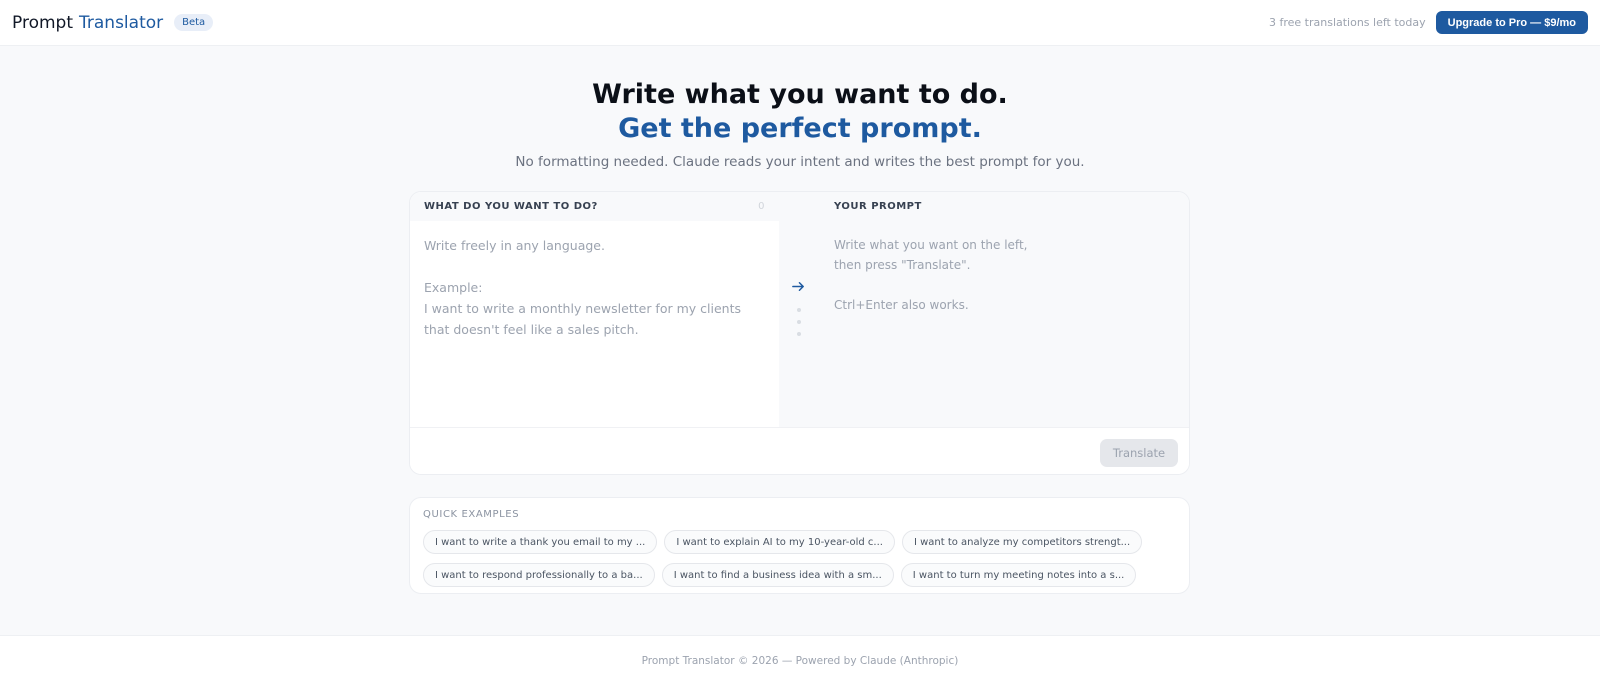 The height and width of the screenshot is (685, 1600). I want to click on placeholder-line: Example:, so click(453, 287).